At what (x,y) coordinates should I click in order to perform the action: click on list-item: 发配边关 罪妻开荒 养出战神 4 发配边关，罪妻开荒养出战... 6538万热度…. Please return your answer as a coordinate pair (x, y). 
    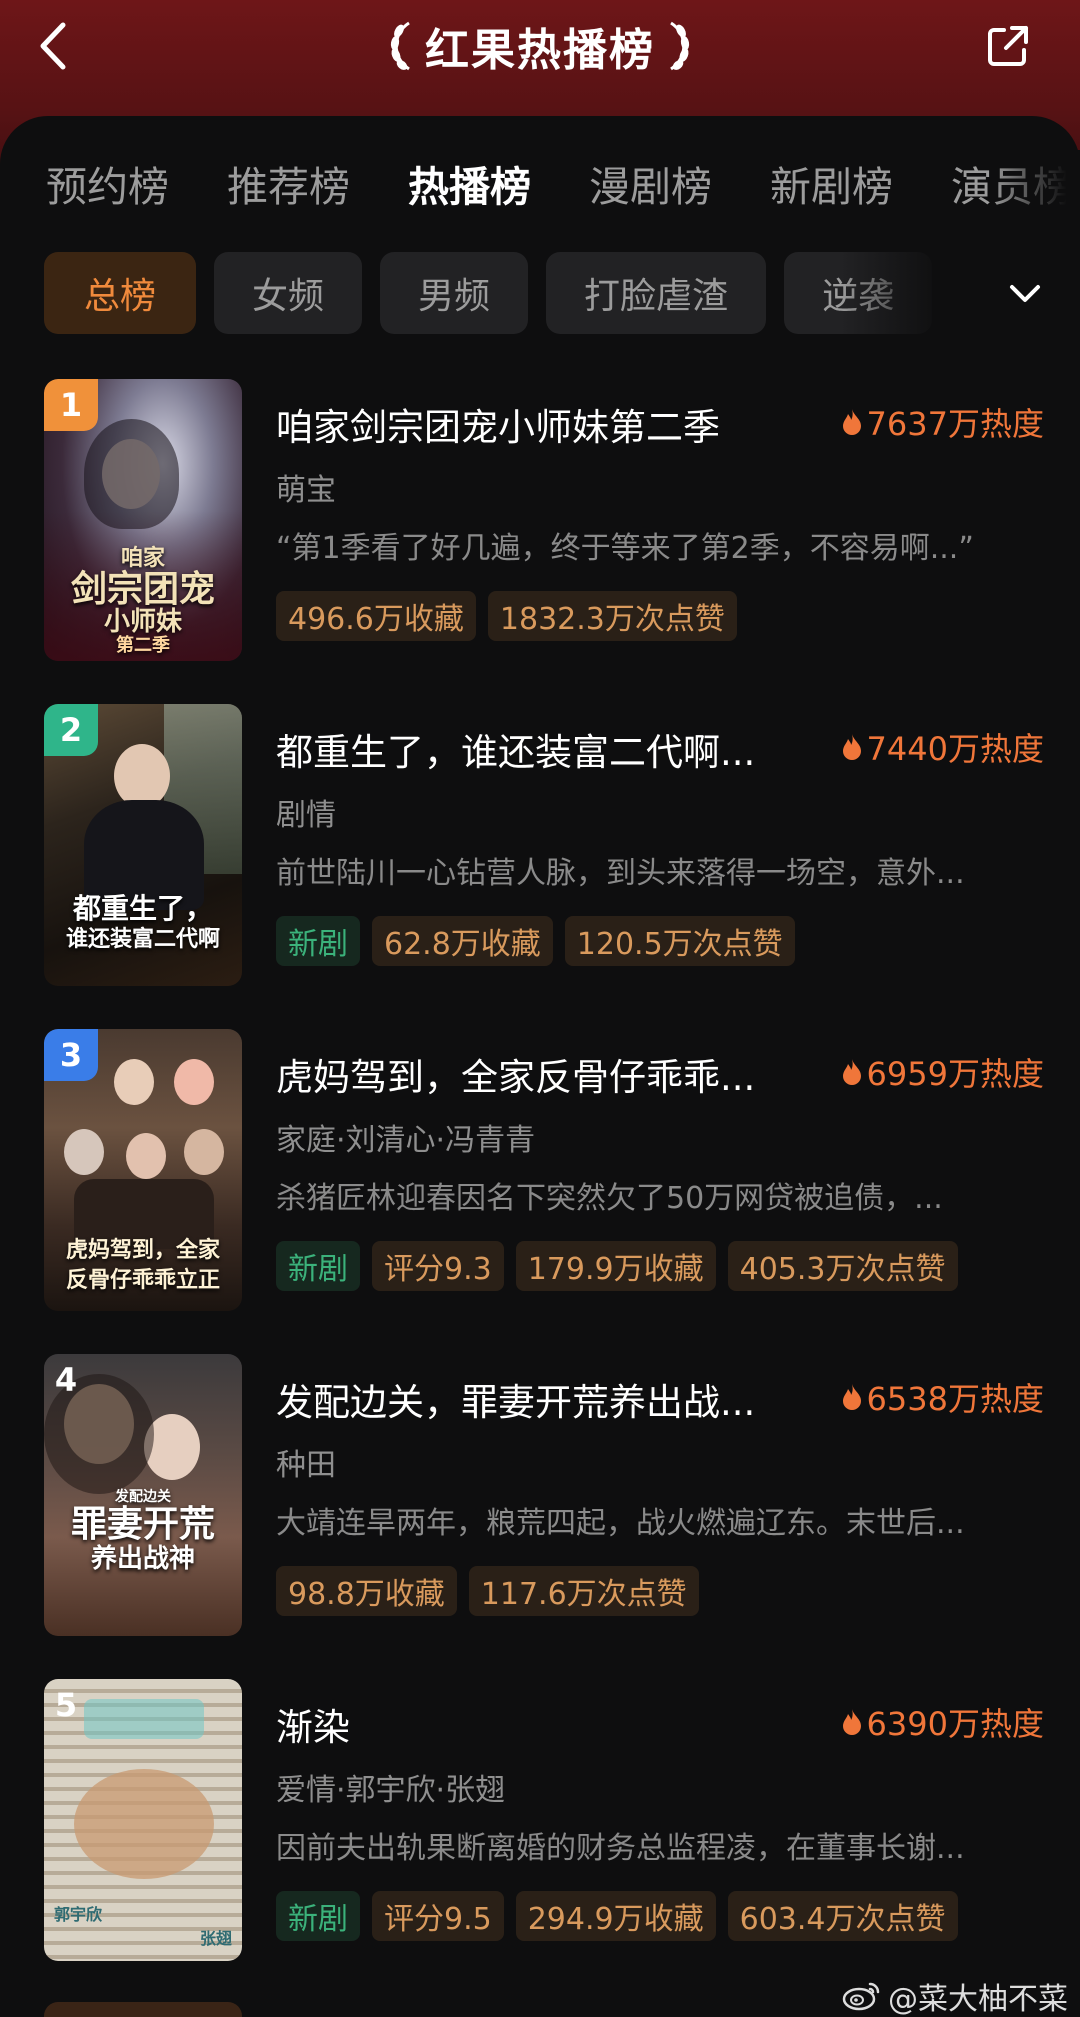
    Looking at the image, I should click on (544, 1495).